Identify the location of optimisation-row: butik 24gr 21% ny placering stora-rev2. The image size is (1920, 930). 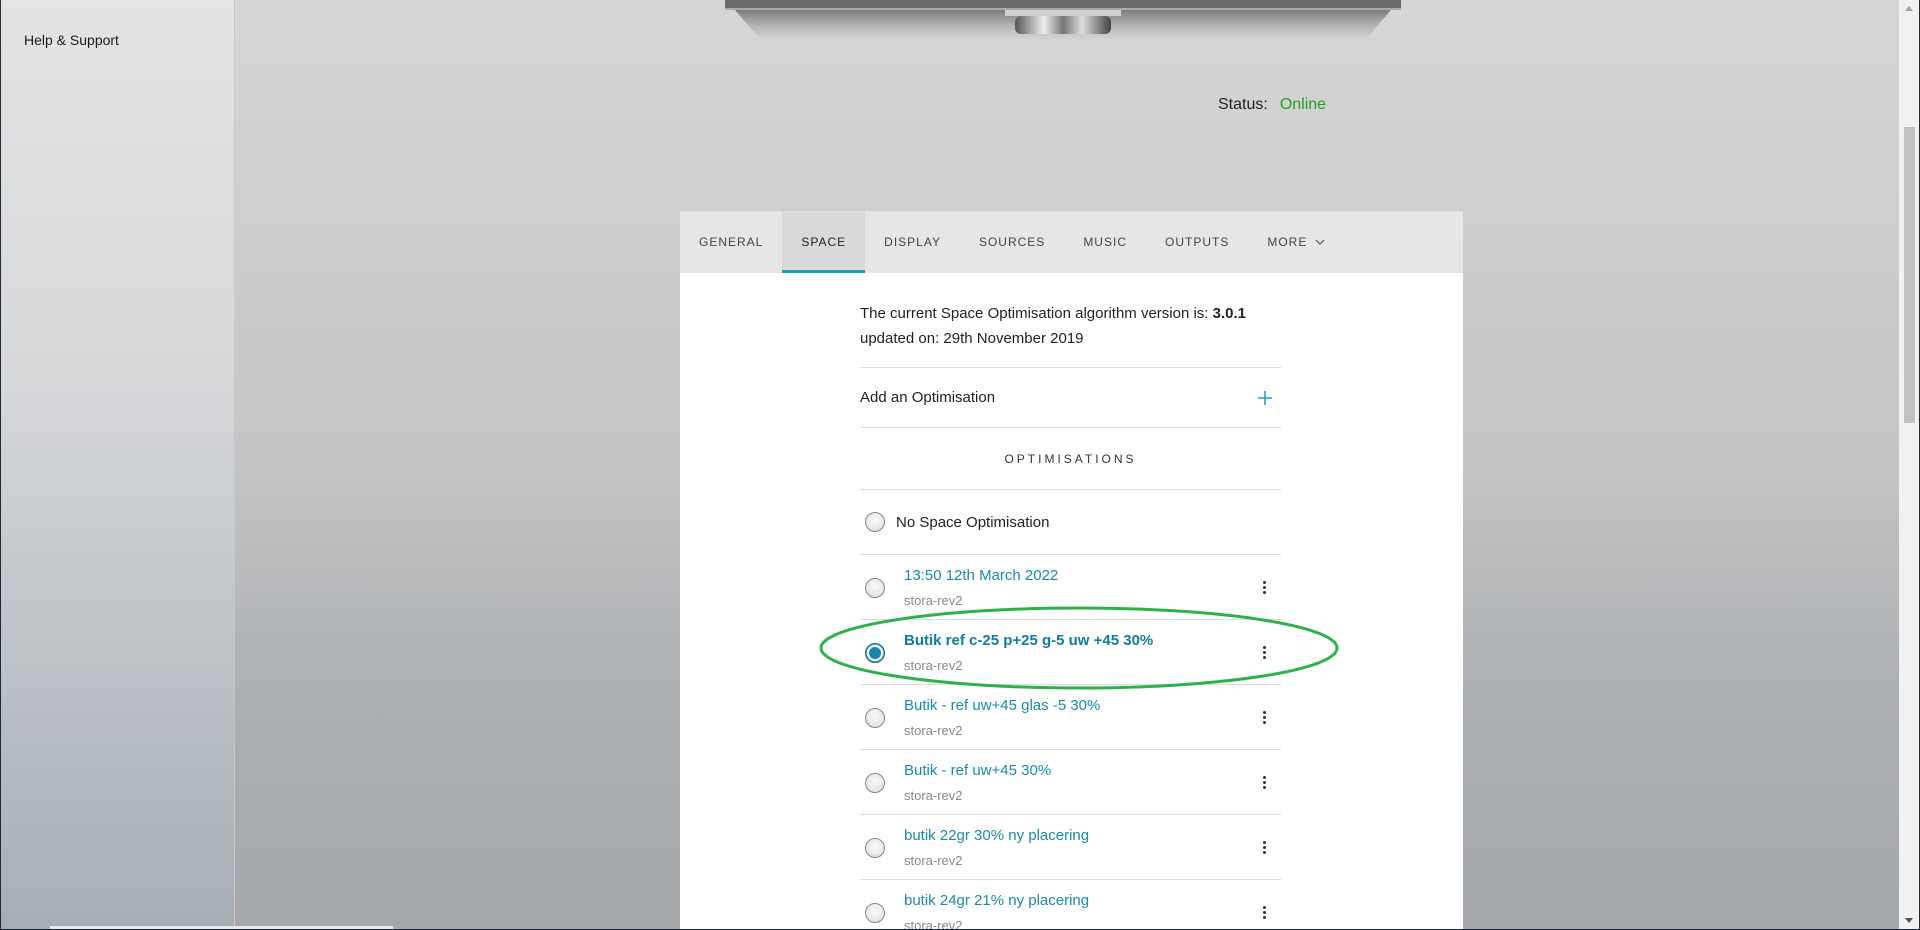
(1070, 904).